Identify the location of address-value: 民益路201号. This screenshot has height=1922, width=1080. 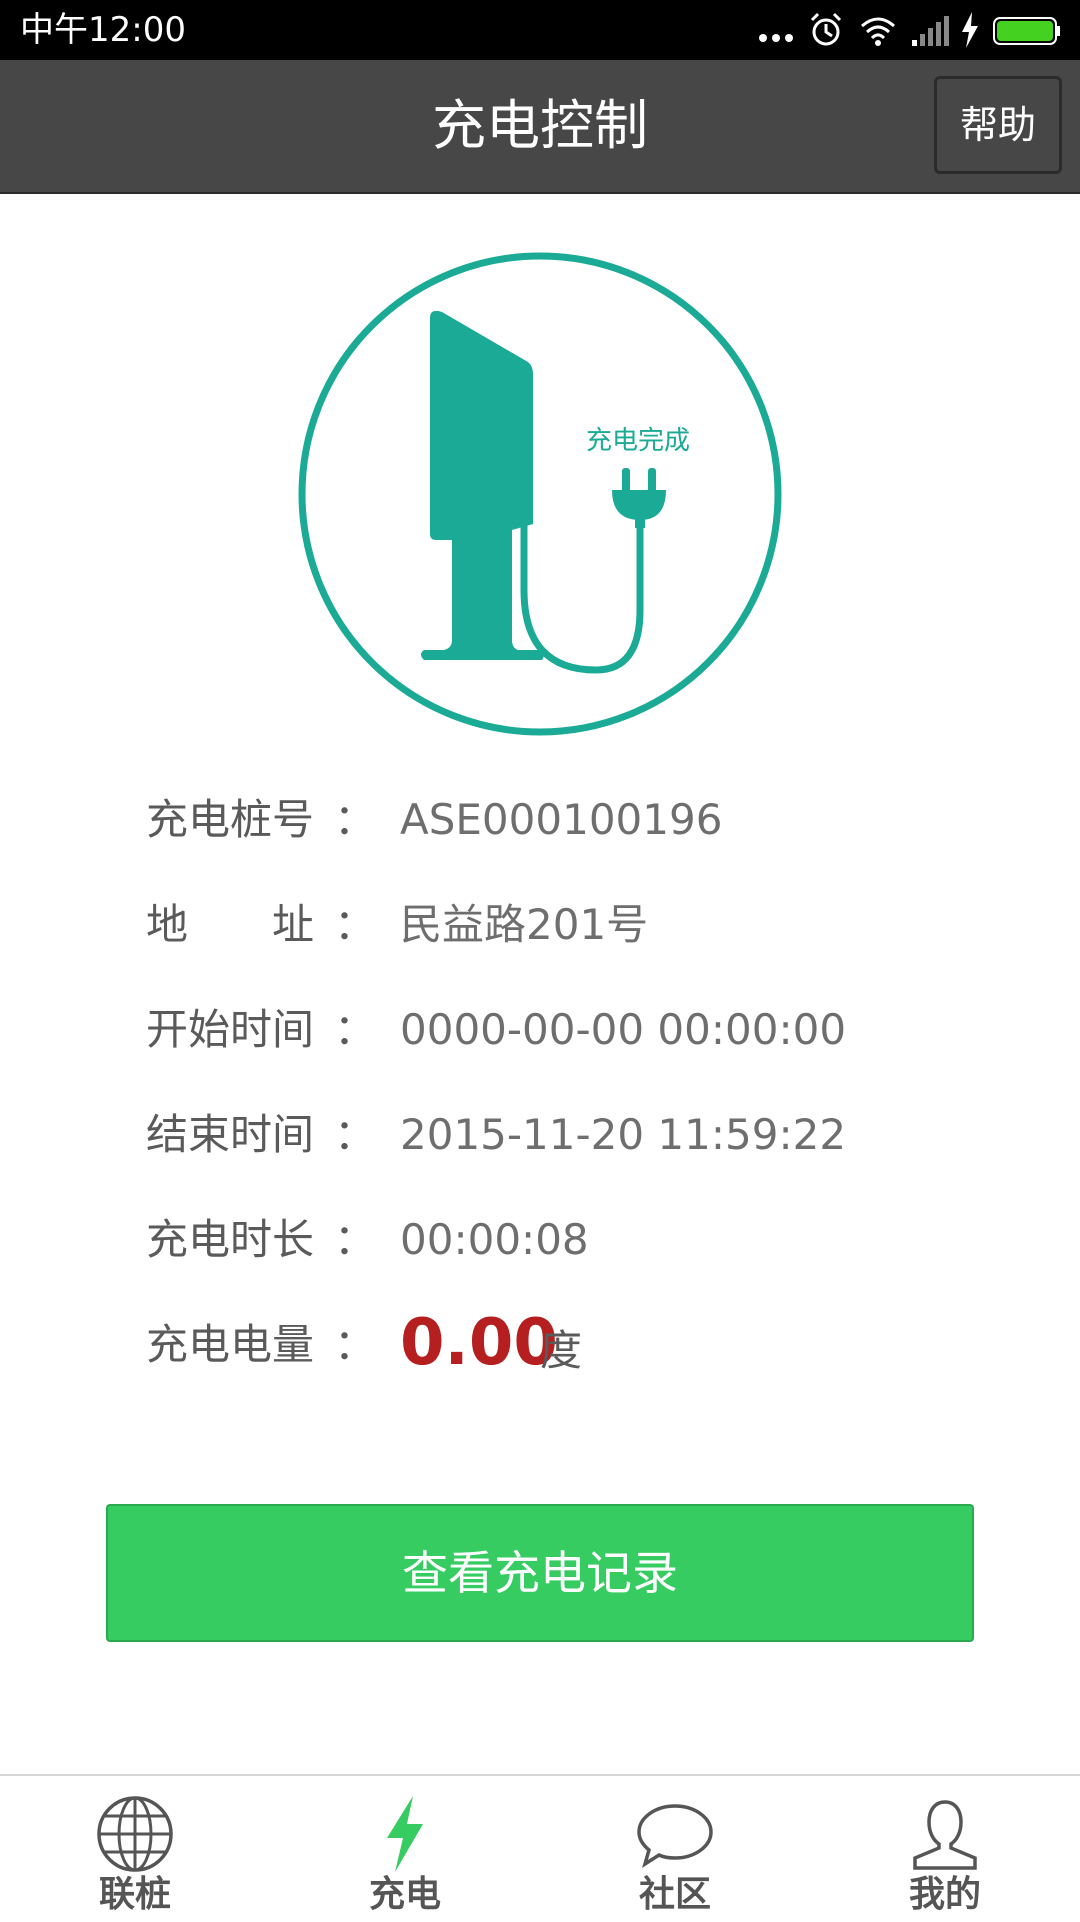
(524, 924).